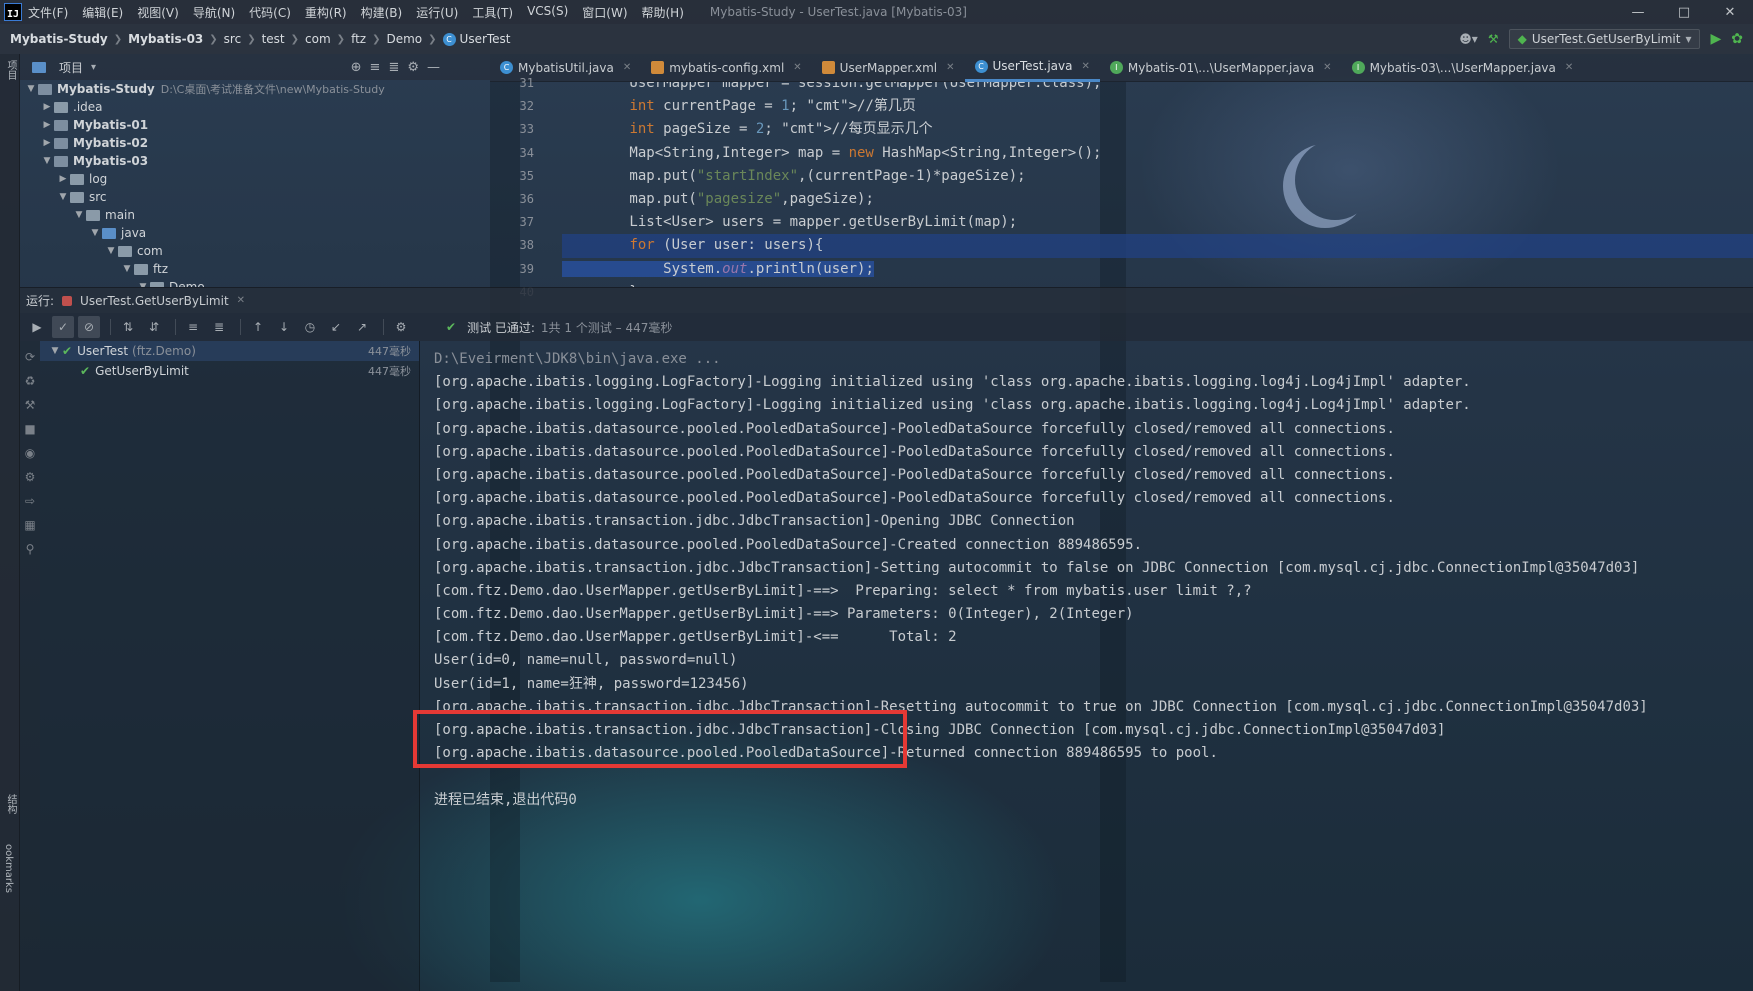  What do you see at coordinates (8, 868) in the screenshot?
I see `bookmarks-tool-window-button: ookmarks` at bounding box center [8, 868].